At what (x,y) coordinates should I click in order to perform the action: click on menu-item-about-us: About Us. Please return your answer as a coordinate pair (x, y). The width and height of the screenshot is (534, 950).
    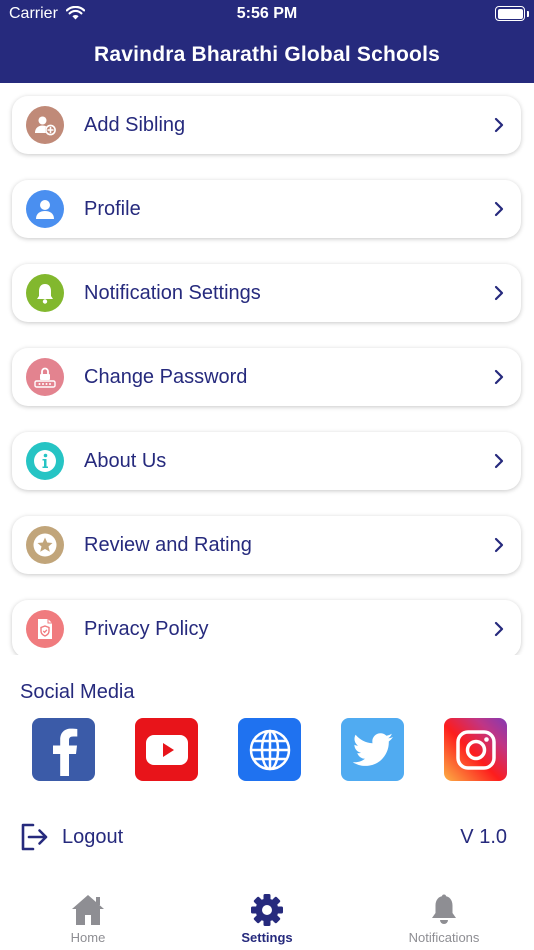
    Looking at the image, I should click on (266, 461).